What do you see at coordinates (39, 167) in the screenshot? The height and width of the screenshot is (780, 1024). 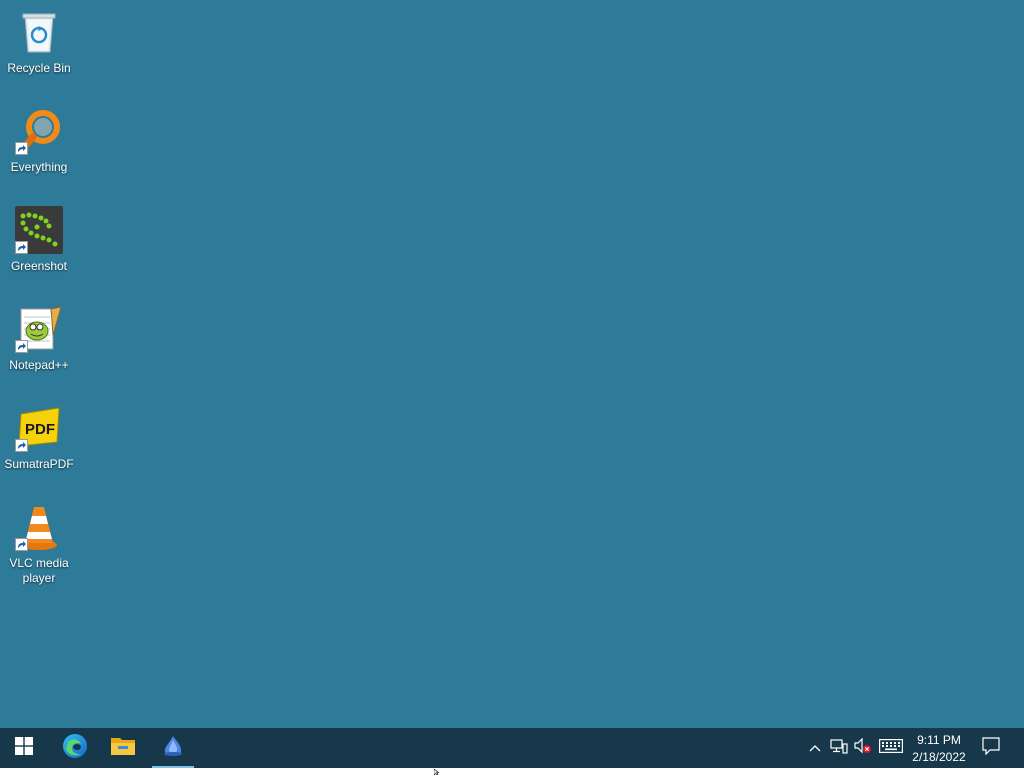 I see `desktop-icon-label: Everything` at bounding box center [39, 167].